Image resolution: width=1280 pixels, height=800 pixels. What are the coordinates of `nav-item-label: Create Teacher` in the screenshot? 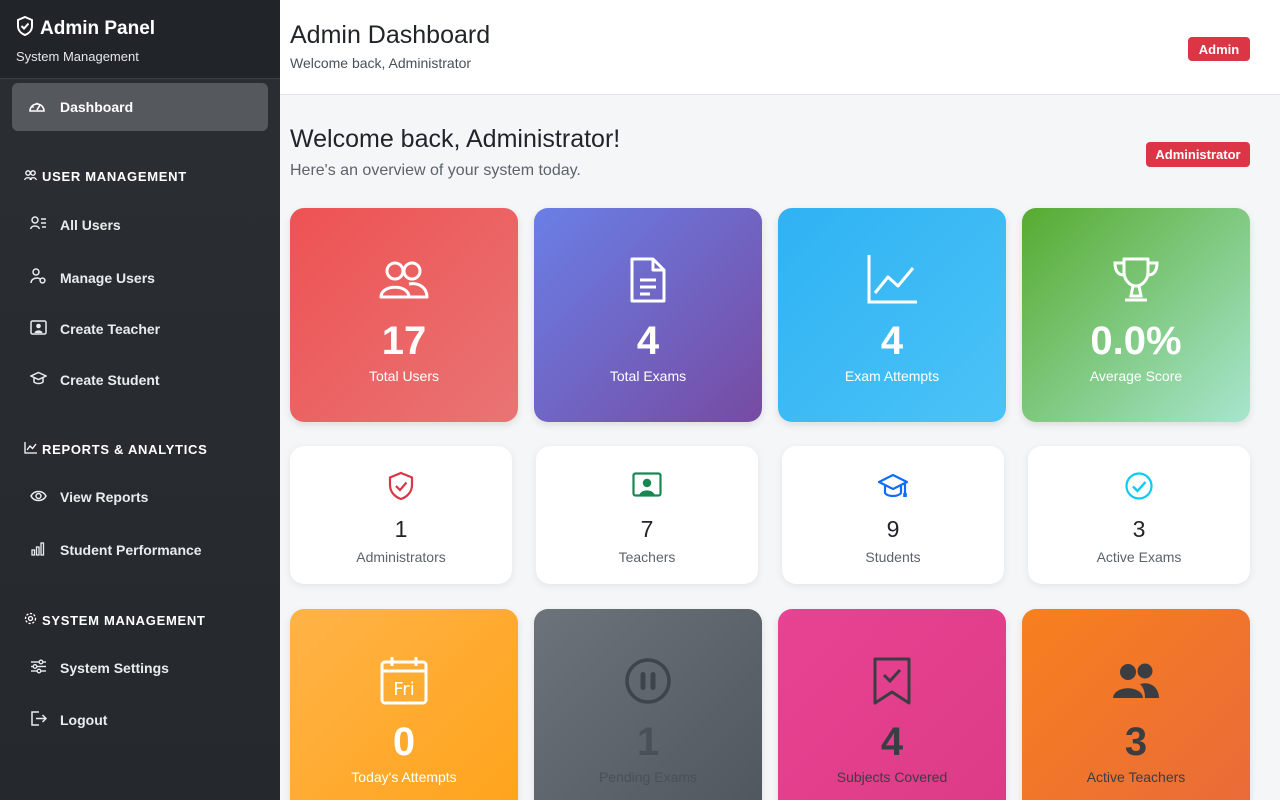 It's located at (110, 329).